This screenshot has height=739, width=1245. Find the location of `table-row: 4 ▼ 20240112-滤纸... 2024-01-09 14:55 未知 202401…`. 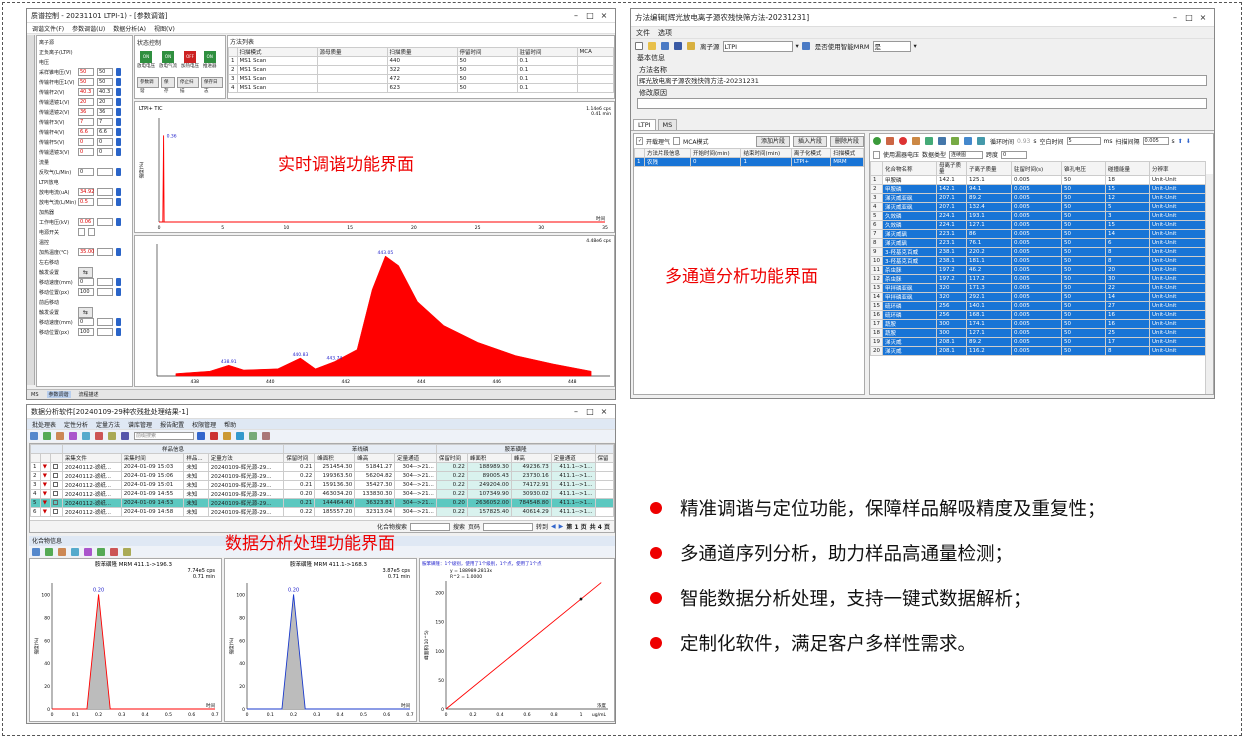

table-row: 4 ▼ 20240112-滤纸... 2024-01-09 14:55 未知 202401… is located at coordinates (322, 494).